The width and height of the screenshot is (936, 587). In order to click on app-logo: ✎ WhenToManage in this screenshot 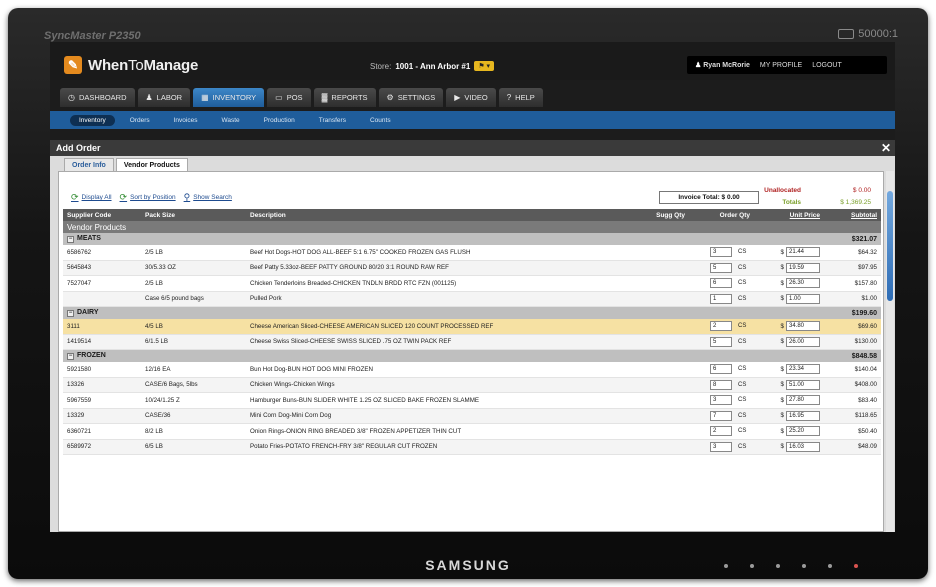, I will do `click(131, 65)`.